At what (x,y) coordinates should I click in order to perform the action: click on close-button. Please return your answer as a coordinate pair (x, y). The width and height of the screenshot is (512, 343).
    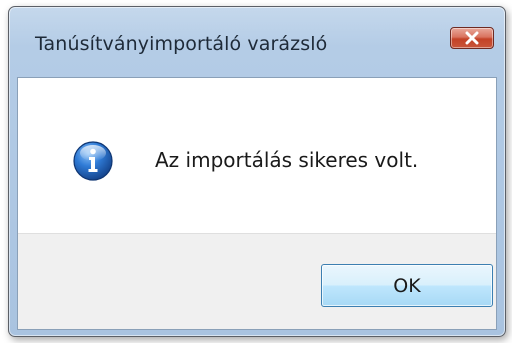
    Looking at the image, I should click on (472, 38).